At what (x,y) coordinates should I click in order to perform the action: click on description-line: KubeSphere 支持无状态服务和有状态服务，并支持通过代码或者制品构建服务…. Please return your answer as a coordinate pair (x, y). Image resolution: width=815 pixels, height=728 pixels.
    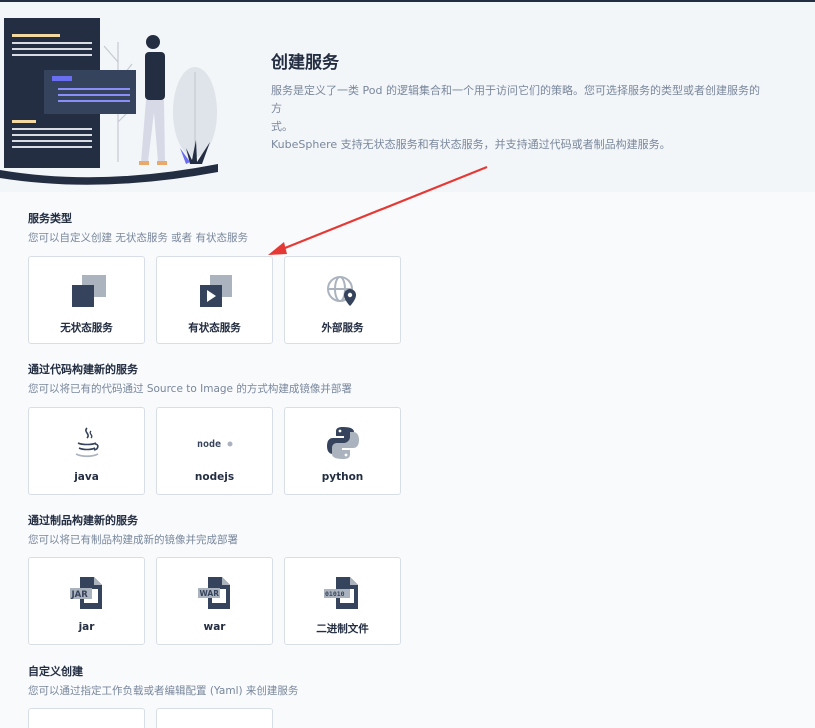
    Looking at the image, I should click on (471, 144).